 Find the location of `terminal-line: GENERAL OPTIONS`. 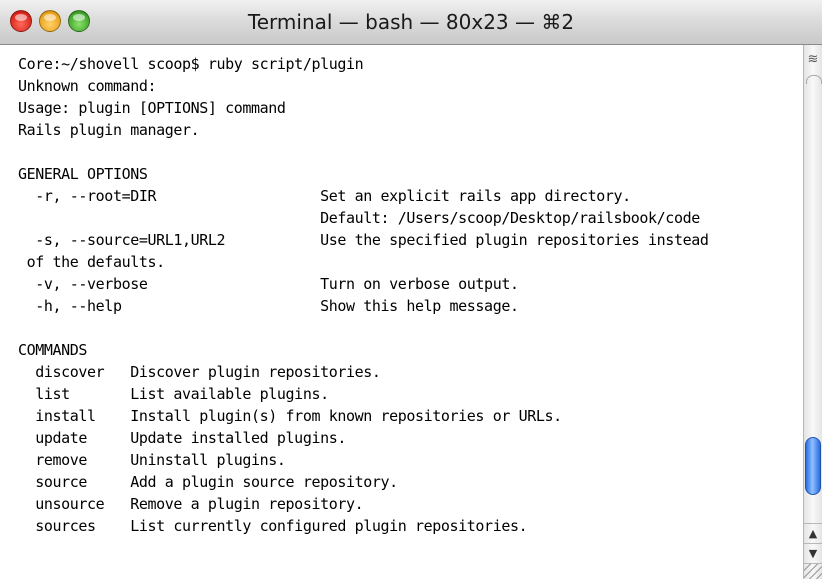

terminal-line: GENERAL OPTIONS is located at coordinates (83, 174).